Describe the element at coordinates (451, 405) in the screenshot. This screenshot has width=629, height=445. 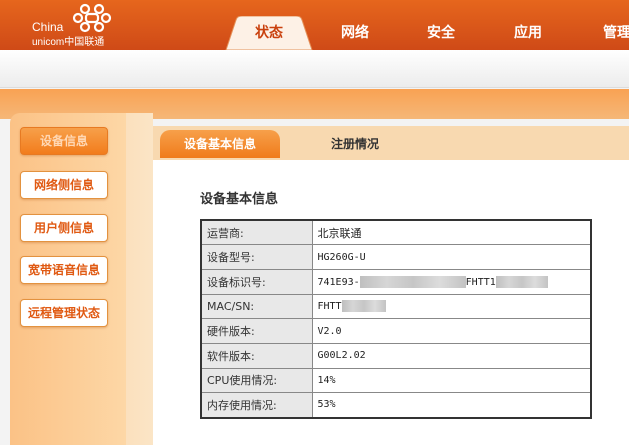
I see `row-value: 53%` at that location.